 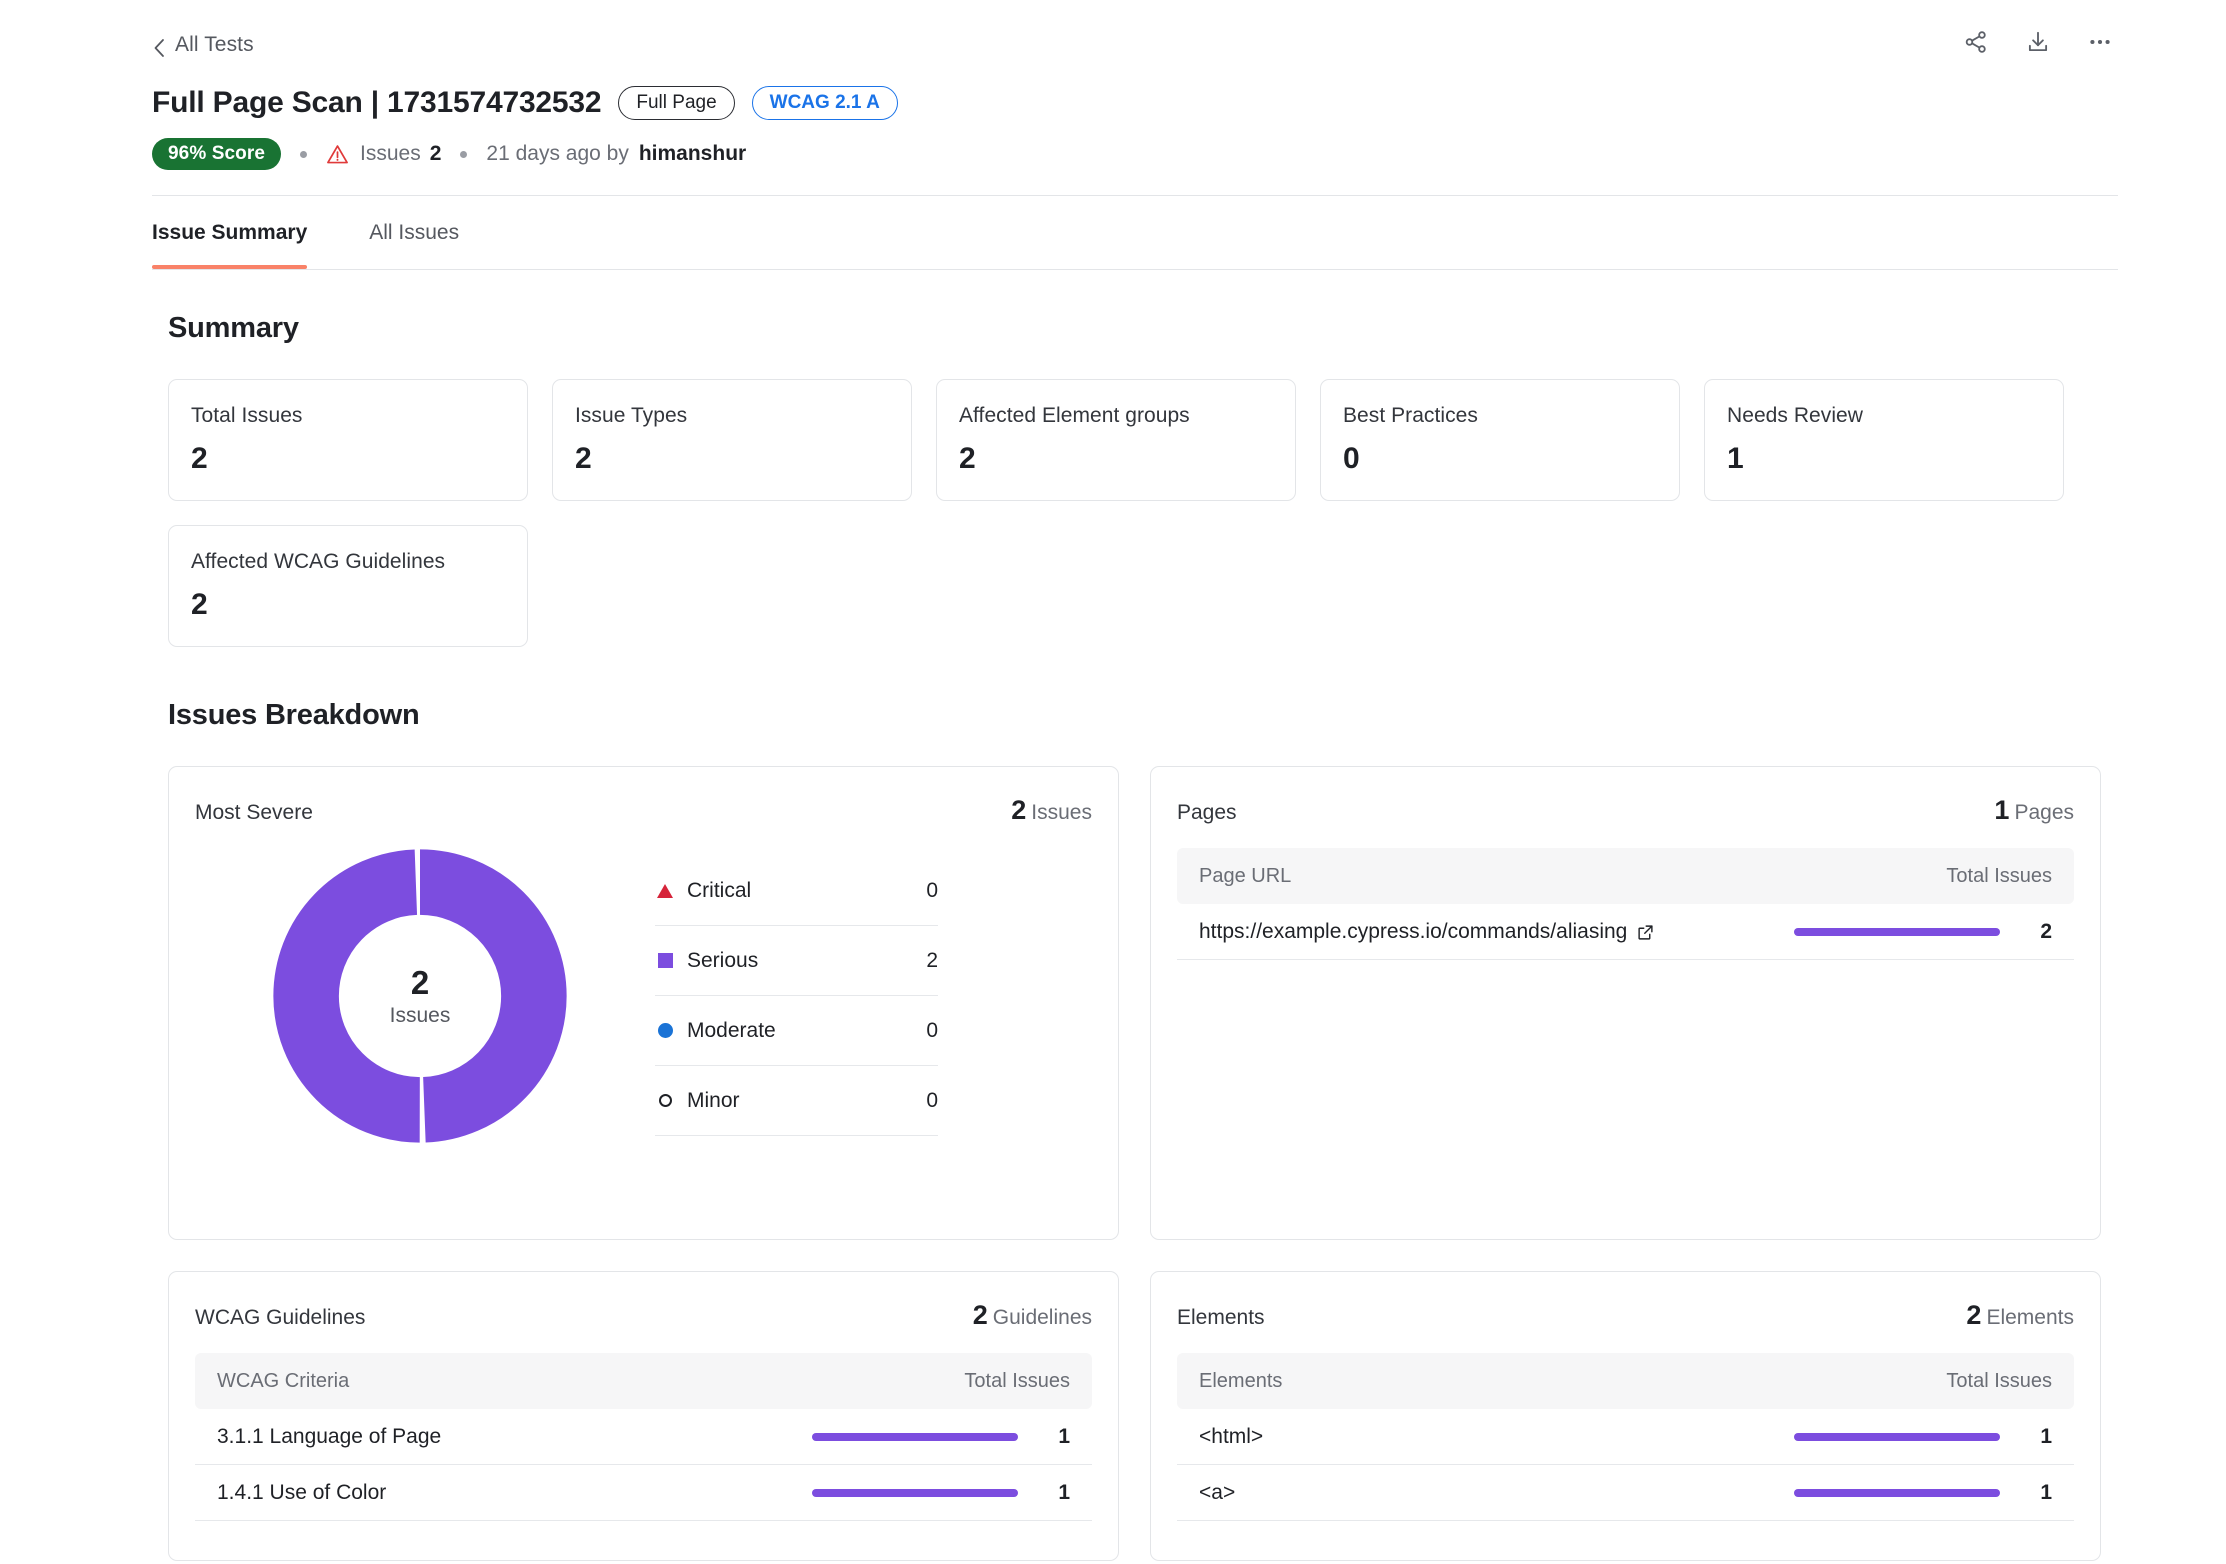 What do you see at coordinates (247, 415) in the screenshot?
I see `stat-label: Total Issues` at bounding box center [247, 415].